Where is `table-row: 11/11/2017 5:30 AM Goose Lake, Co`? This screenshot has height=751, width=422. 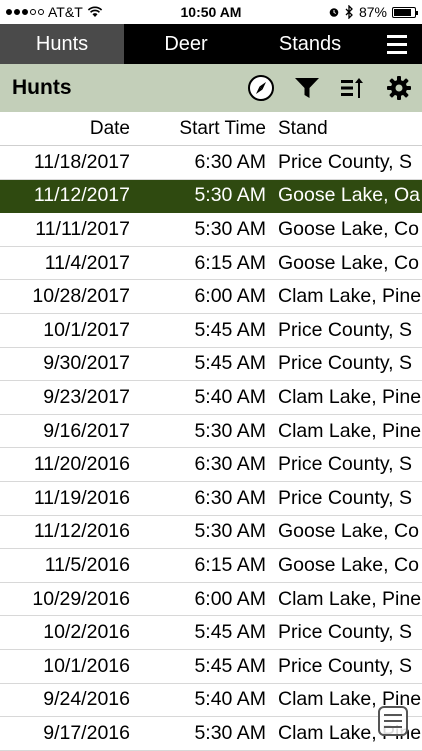
table-row: 11/11/2017 5:30 AM Goose Lake, Co is located at coordinates (211, 230).